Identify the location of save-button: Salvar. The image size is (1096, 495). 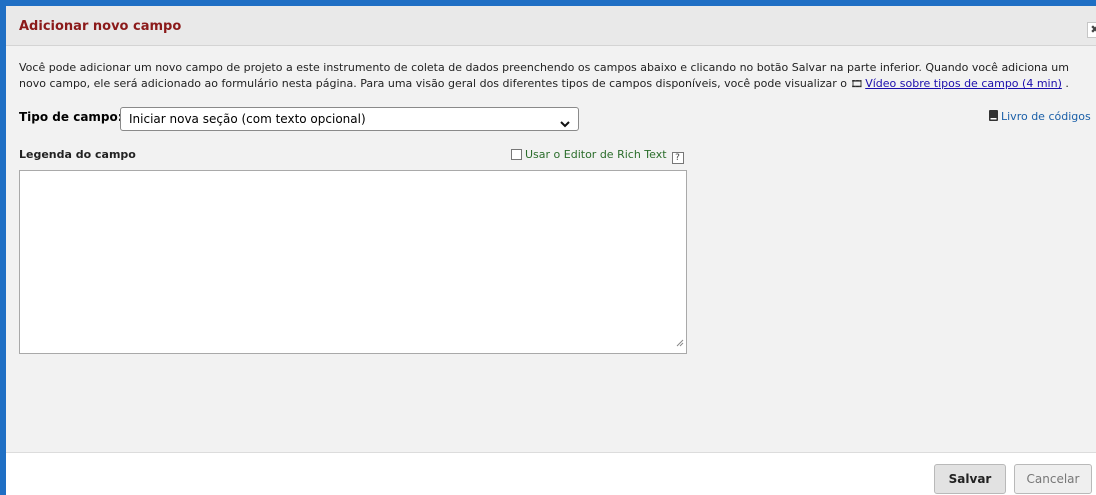
(970, 479).